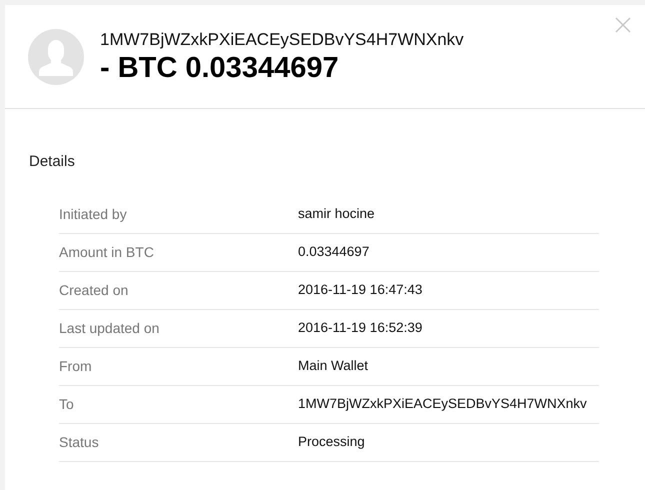  I want to click on detail-value: 1MW7BjWZxkPXiEACEySEDBvYS4H7WNXnkv, so click(442, 403).